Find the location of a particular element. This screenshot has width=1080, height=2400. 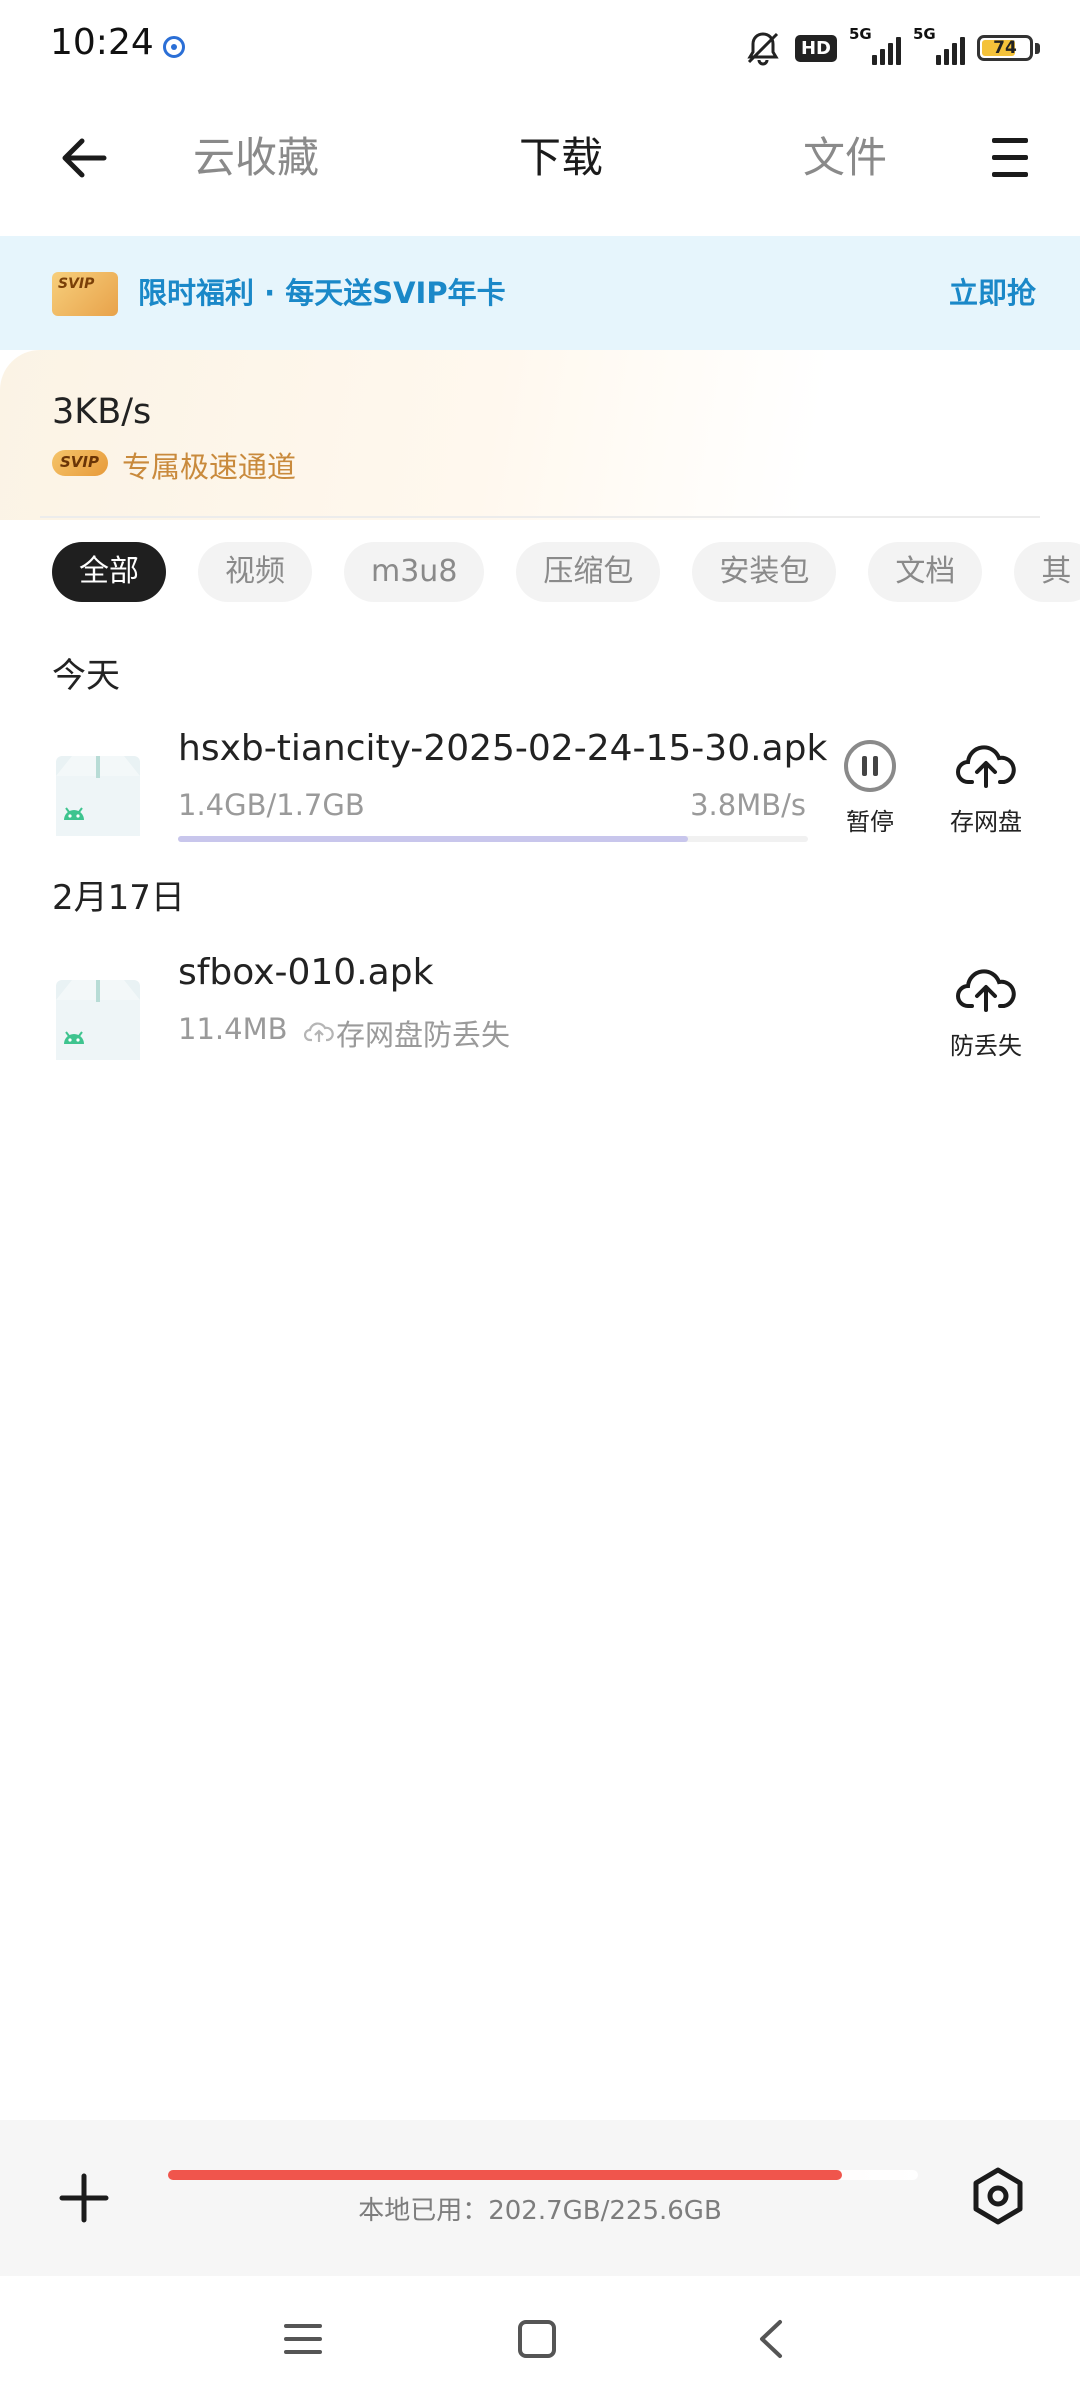

recent-apps-icon is located at coordinates (303, 2339).